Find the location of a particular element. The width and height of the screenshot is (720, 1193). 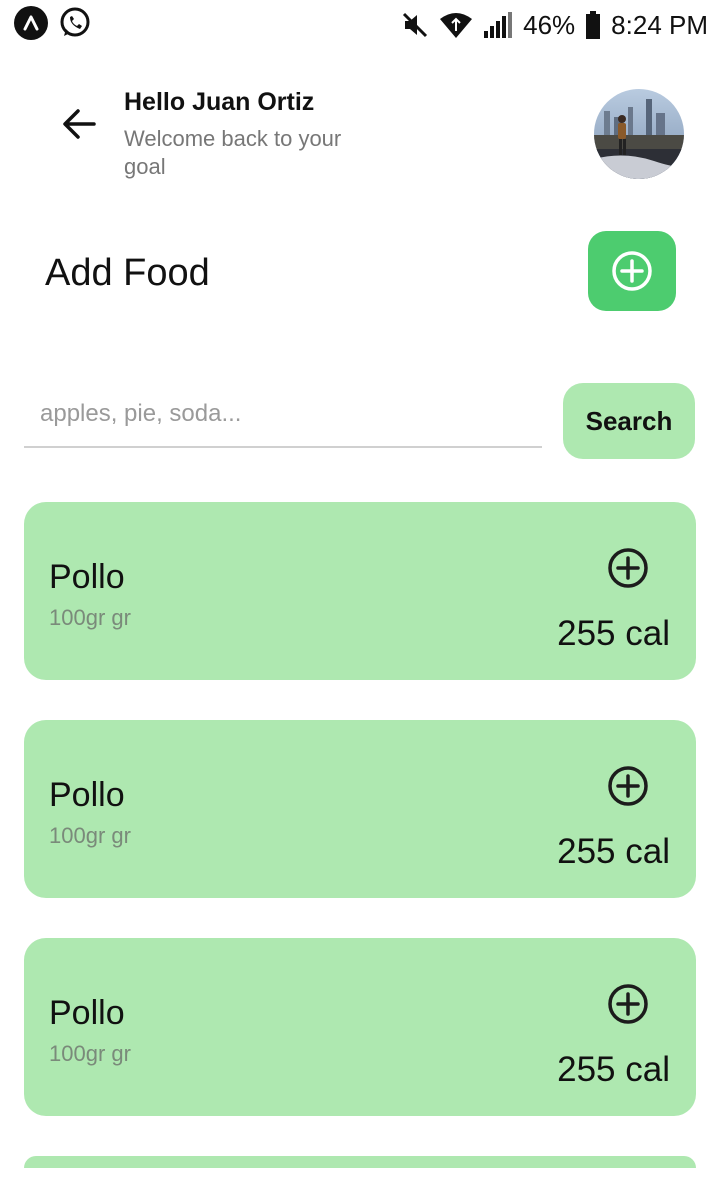

clock: 8:24 PM is located at coordinates (659, 24).